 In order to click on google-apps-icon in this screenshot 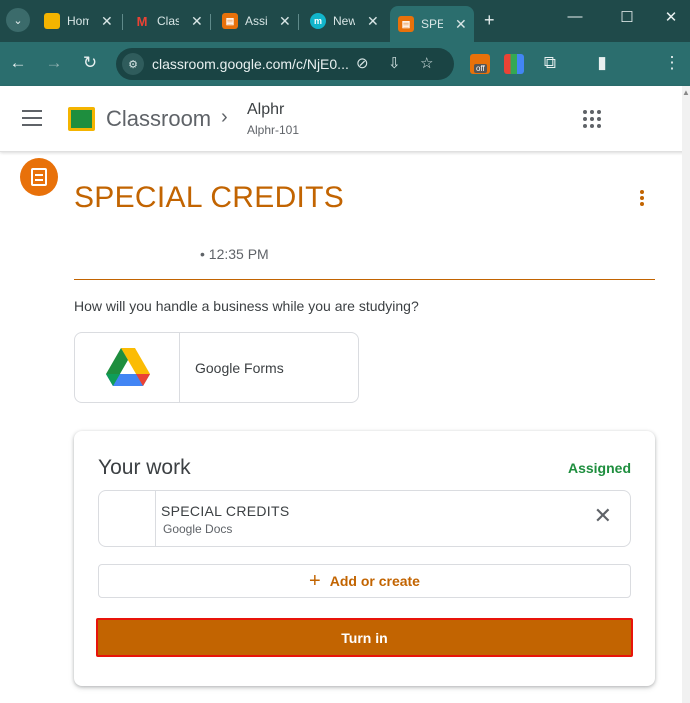, I will do `click(592, 119)`.